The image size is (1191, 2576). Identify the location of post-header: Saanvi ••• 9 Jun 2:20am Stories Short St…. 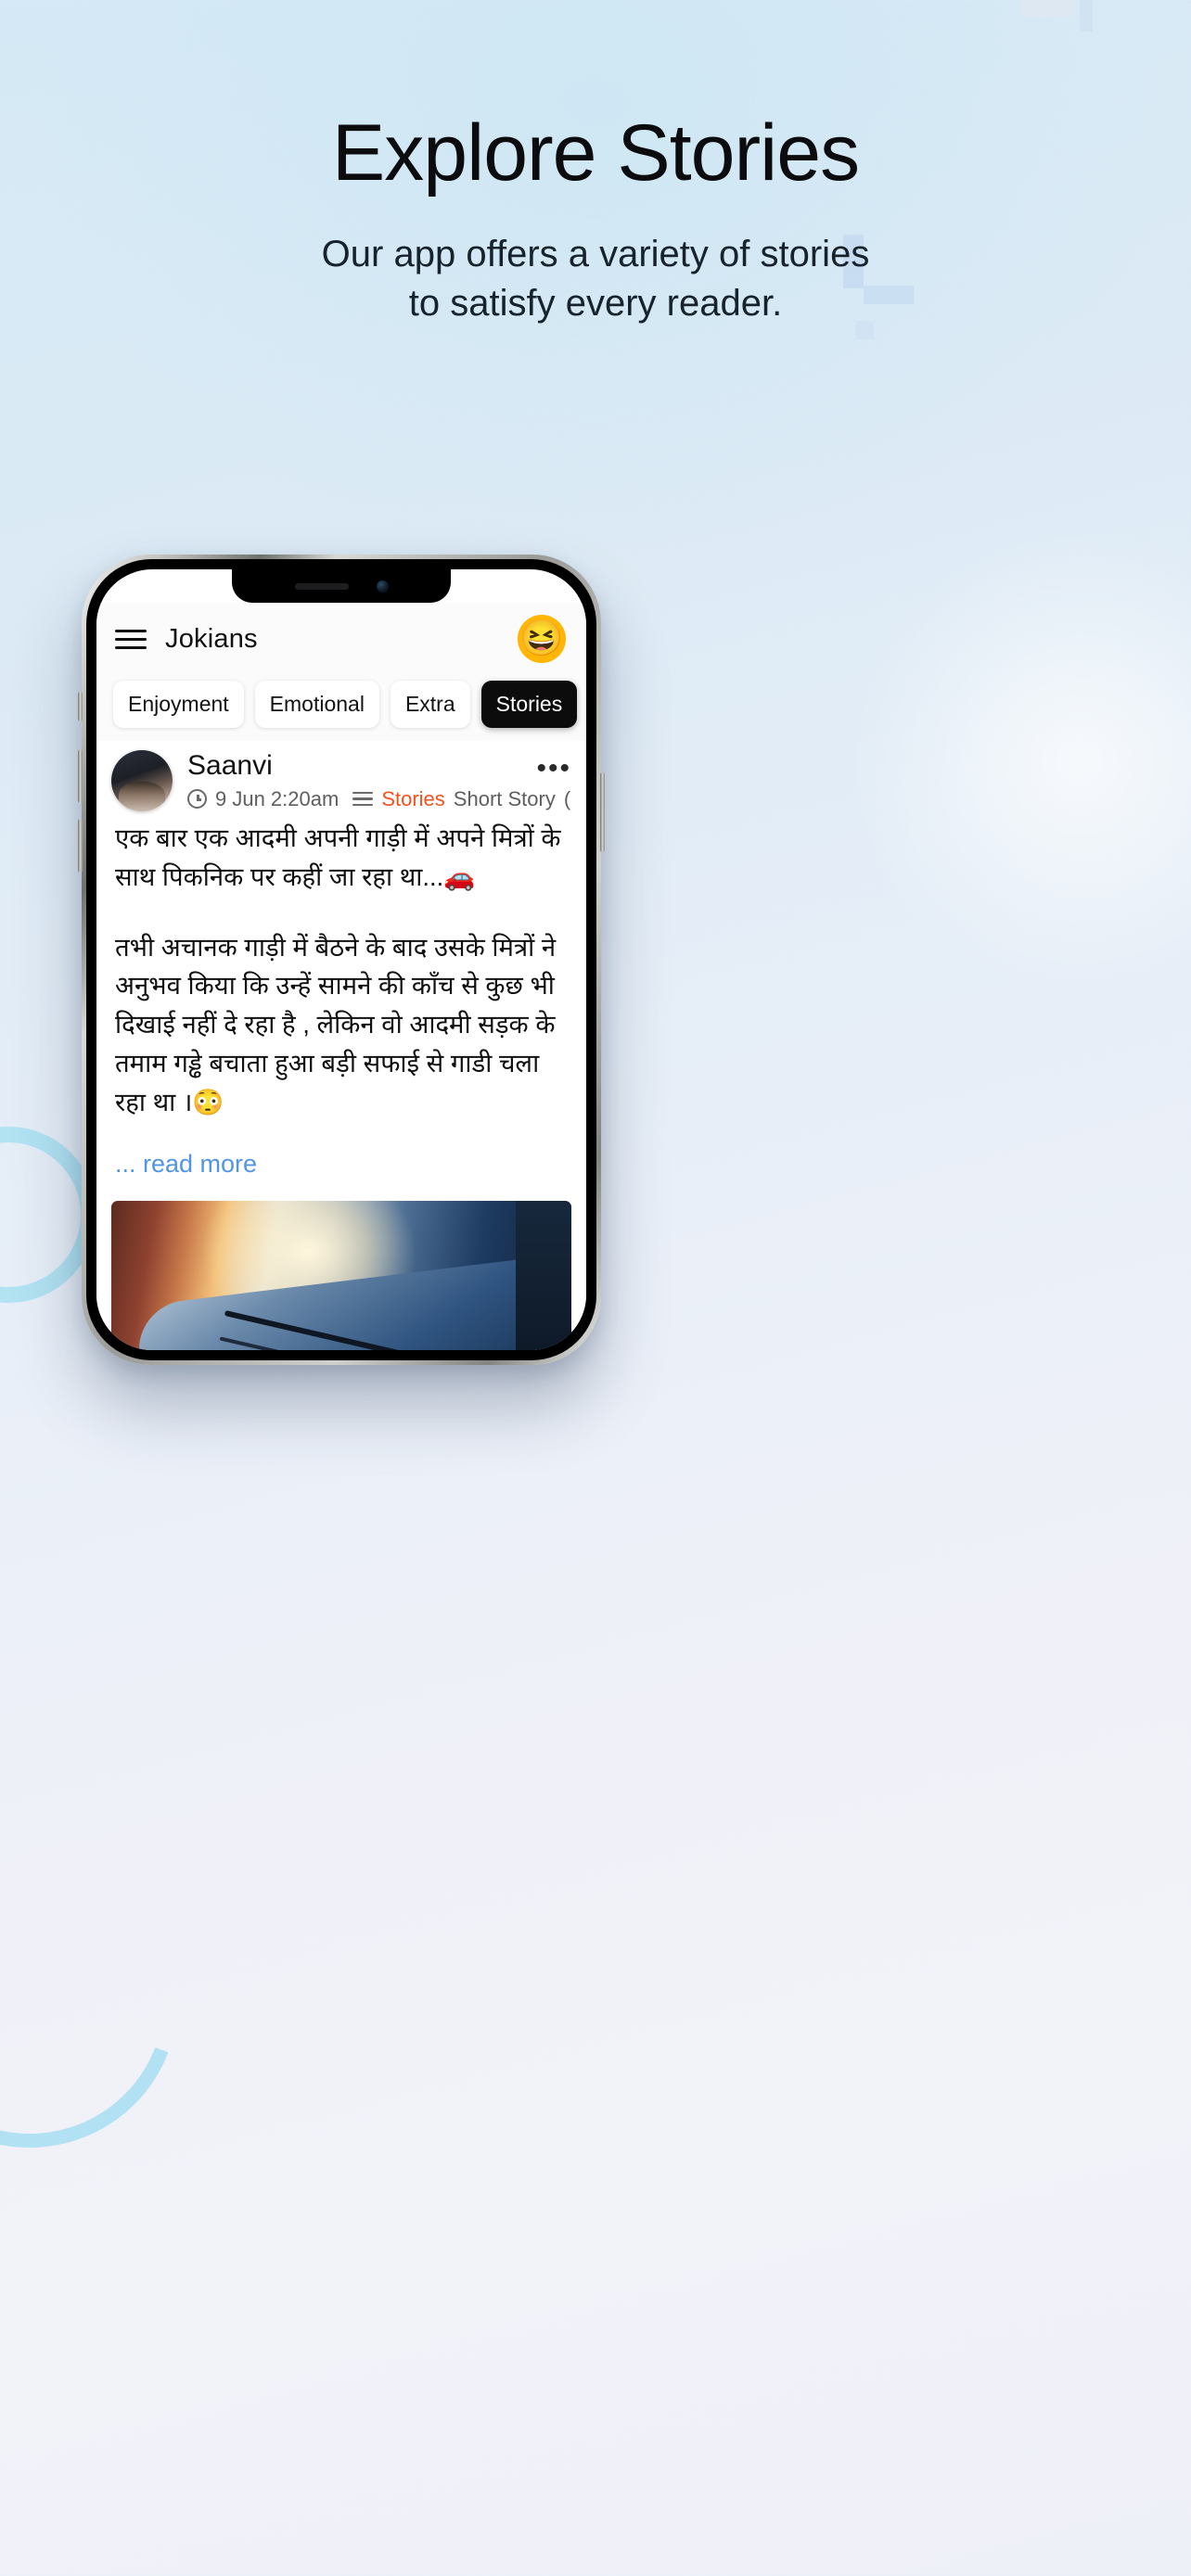
(341, 776).